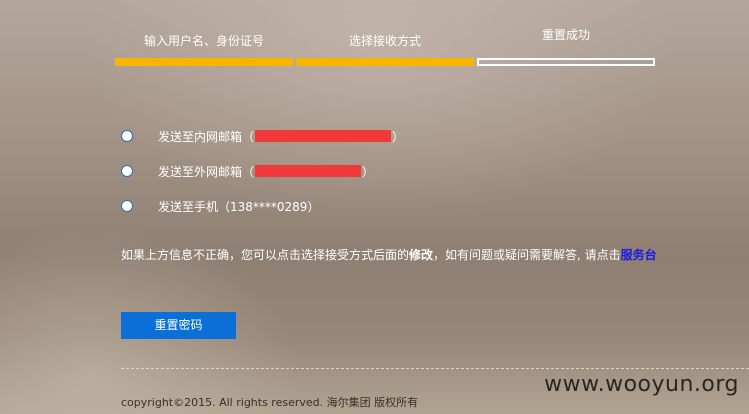 Image resolution: width=749 pixels, height=414 pixels. What do you see at coordinates (641, 384) in the screenshot?
I see `watermark: www.wooyun.org` at bounding box center [641, 384].